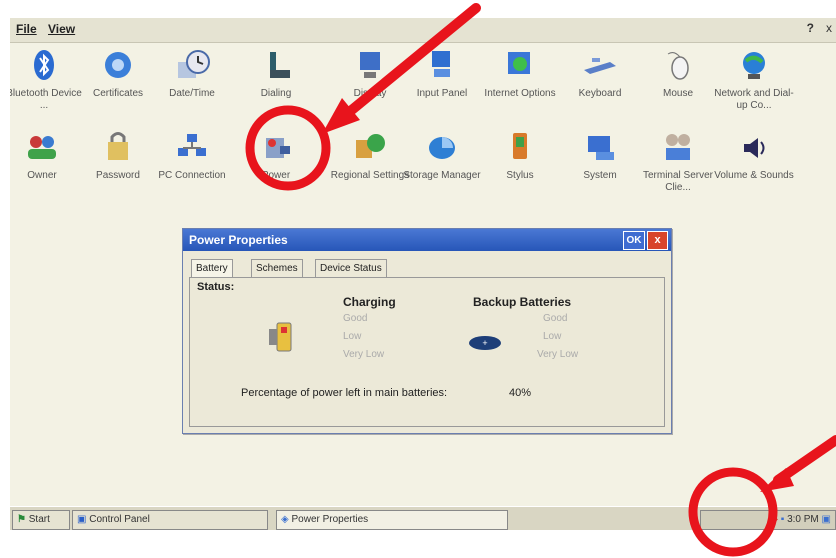 This screenshot has height=558, width=836. I want to click on arrow-line-top, so click(409, 63).